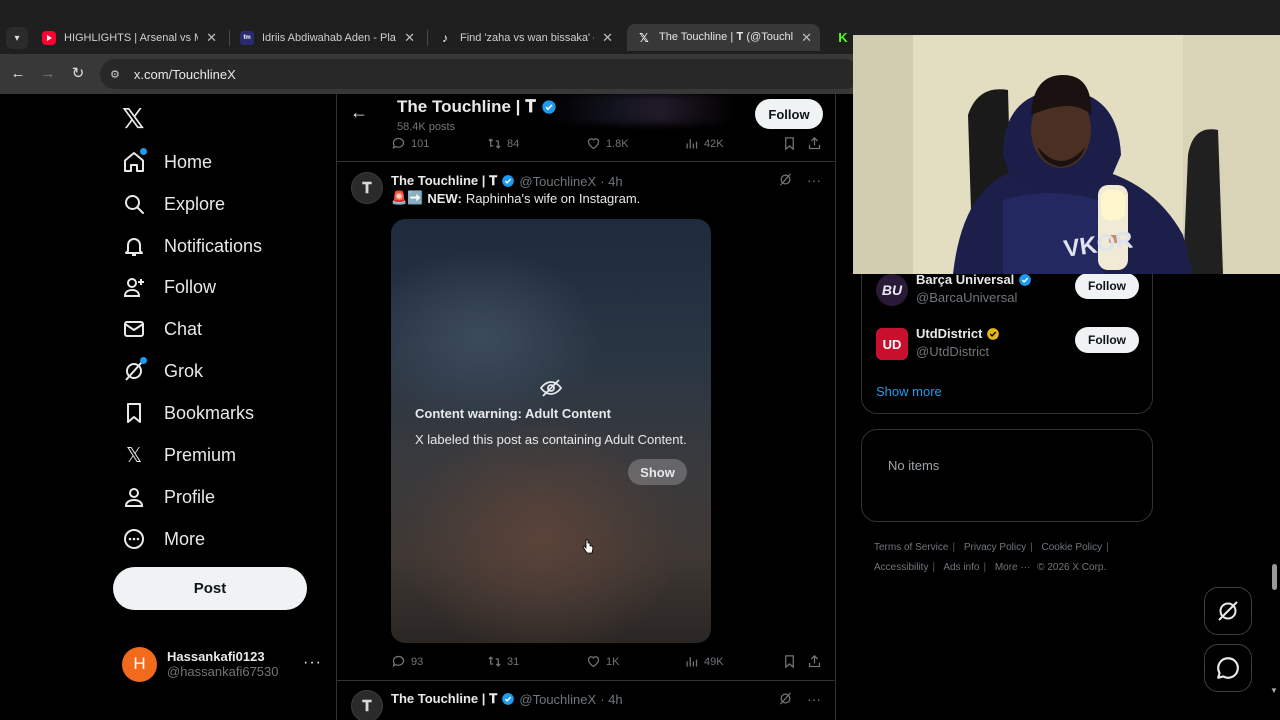 This screenshot has width=1280, height=720. What do you see at coordinates (911, 547) in the screenshot?
I see `footer-link: Terms of Service` at bounding box center [911, 547].